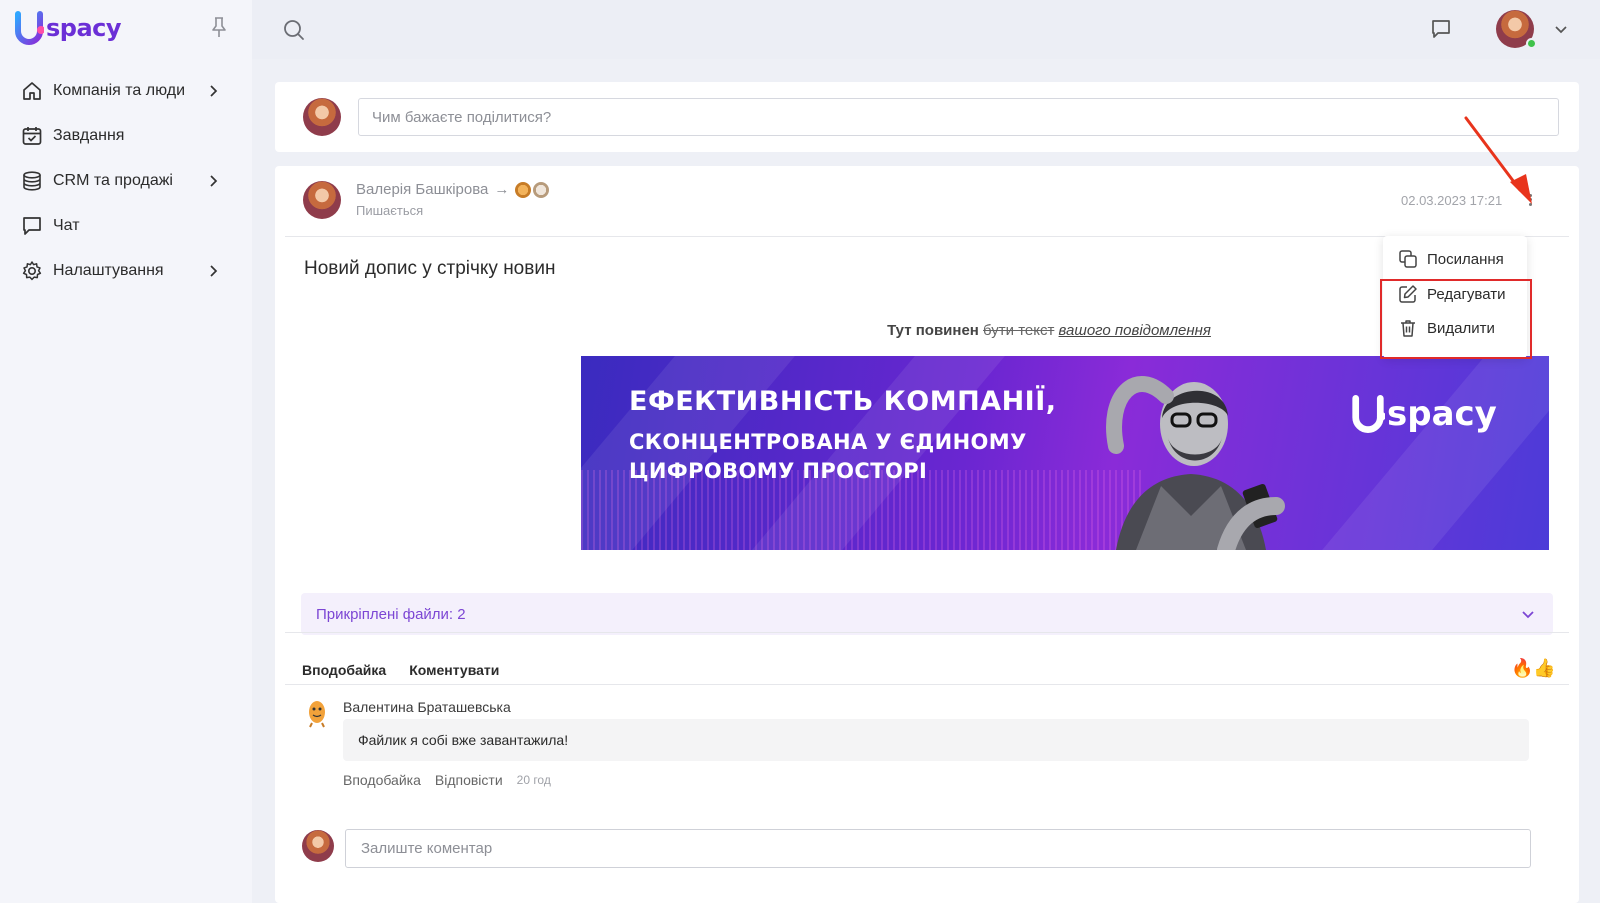 Image resolution: width=1600 pixels, height=903 pixels. Describe the element at coordinates (936, 740) in the screenshot. I see `comment-bubble: Файлик я собі вже завантажила!` at that location.